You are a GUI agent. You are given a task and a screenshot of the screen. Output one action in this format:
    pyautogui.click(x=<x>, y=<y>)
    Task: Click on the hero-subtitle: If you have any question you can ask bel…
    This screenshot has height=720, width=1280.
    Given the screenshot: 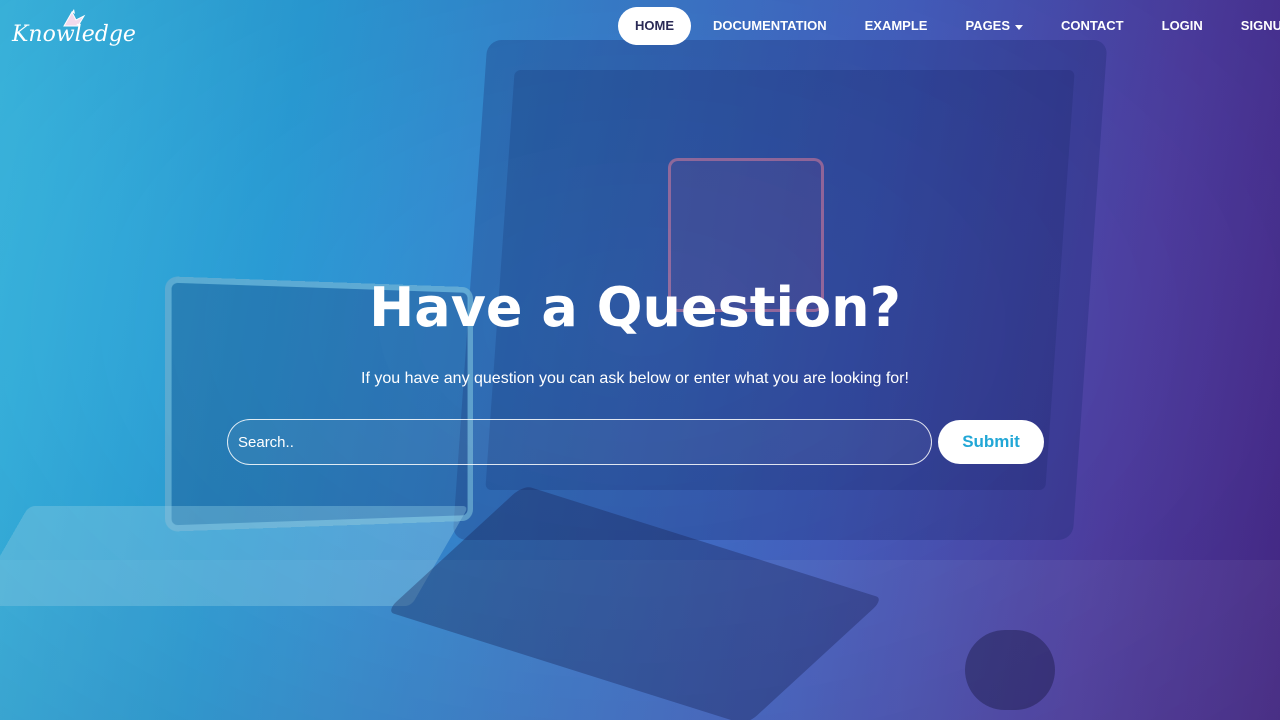 What is the action you would take?
    pyautogui.click(x=635, y=378)
    